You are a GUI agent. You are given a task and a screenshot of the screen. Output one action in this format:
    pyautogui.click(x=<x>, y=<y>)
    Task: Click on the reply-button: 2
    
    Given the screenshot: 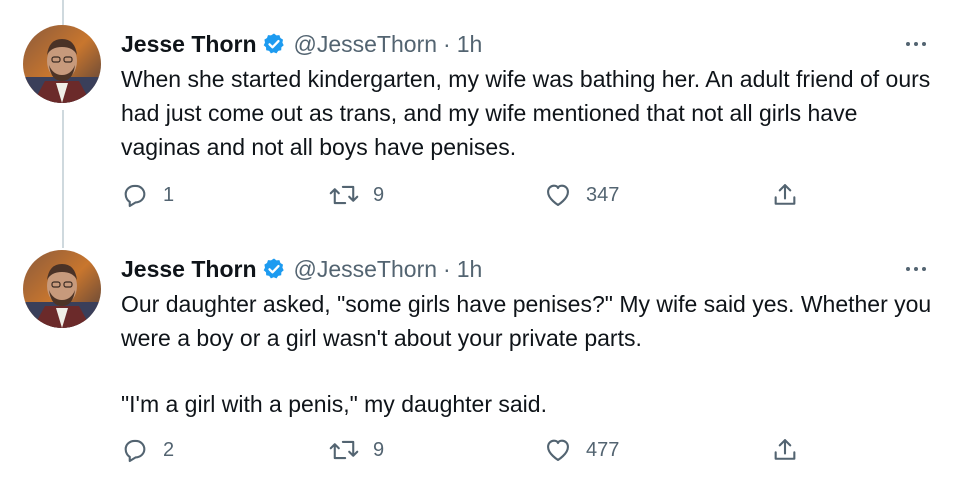 What is the action you would take?
    pyautogui.click(x=147, y=450)
    